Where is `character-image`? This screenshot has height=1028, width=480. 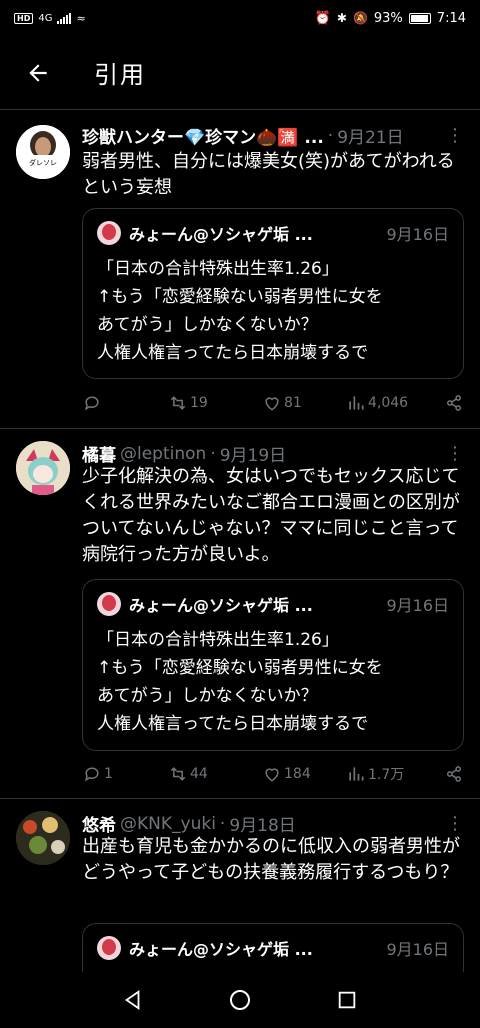
character-image is located at coordinates (43, 468).